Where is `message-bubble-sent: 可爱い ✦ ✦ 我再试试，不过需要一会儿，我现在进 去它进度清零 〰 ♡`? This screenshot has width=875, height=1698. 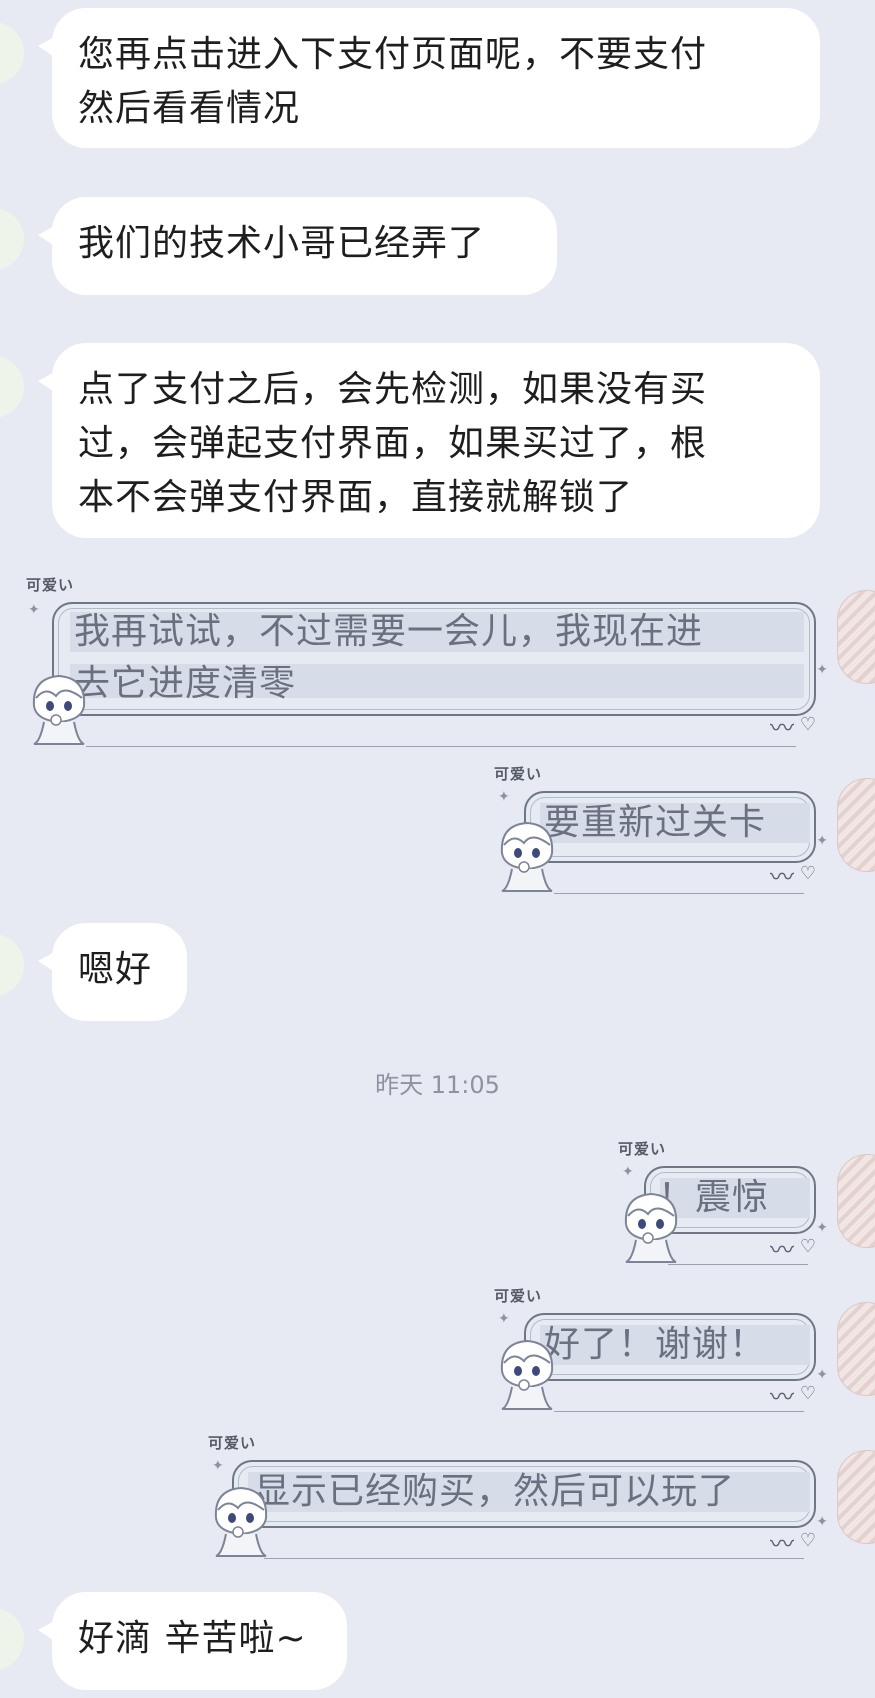
message-bubble-sent: 可爱い ✦ ✦ 我再试试，不过需要一会儿，我现在进 去它进度清零 〰 ♡ is located at coordinates (427, 662).